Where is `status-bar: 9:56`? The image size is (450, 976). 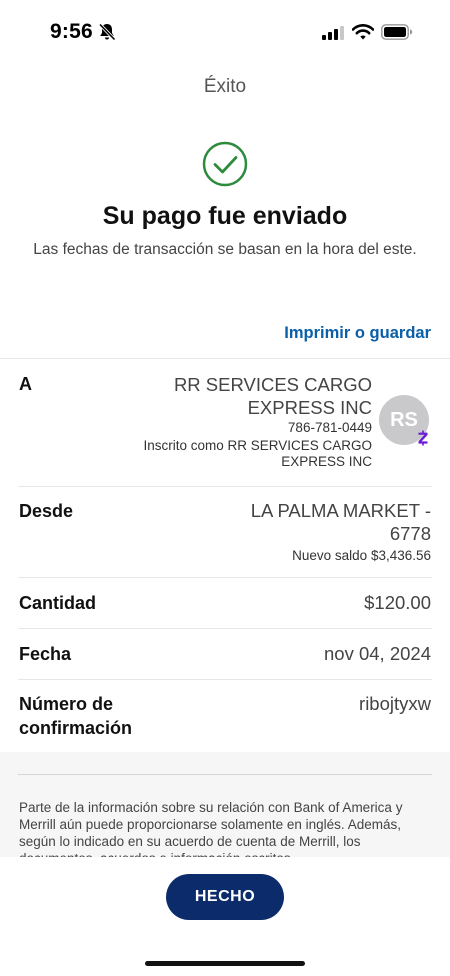 status-bar: 9:56 is located at coordinates (225, 31).